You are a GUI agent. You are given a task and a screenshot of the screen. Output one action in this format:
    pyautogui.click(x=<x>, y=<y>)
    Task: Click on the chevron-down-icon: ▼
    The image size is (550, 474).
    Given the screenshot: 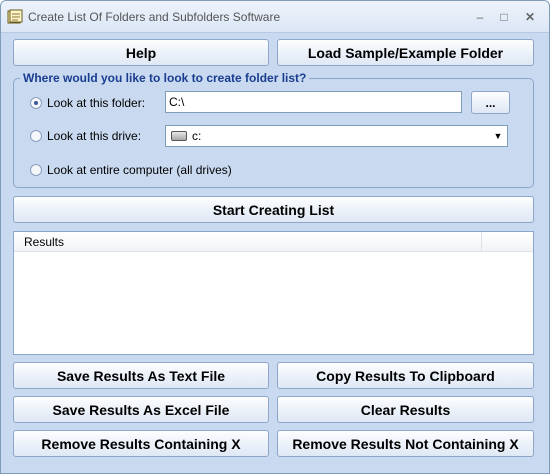 What is the action you would take?
    pyautogui.click(x=498, y=136)
    